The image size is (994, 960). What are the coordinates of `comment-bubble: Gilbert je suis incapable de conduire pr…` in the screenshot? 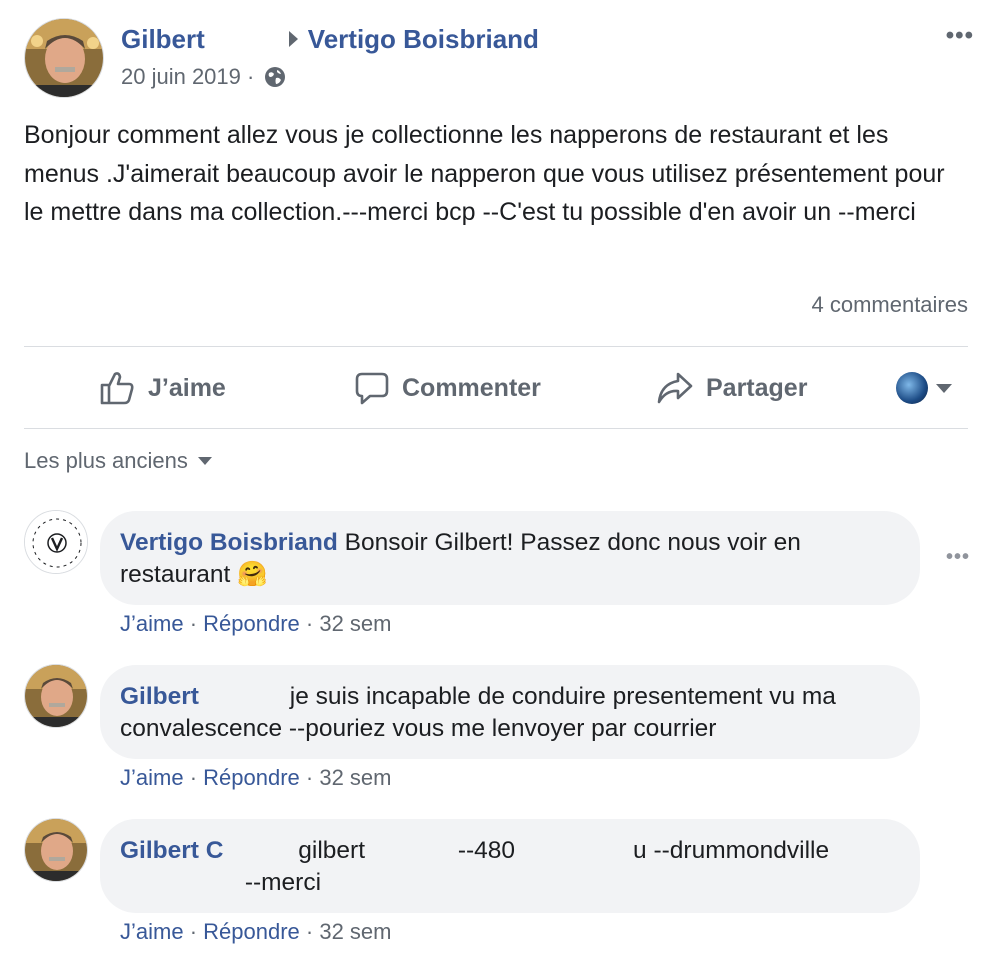 It's located at (510, 712).